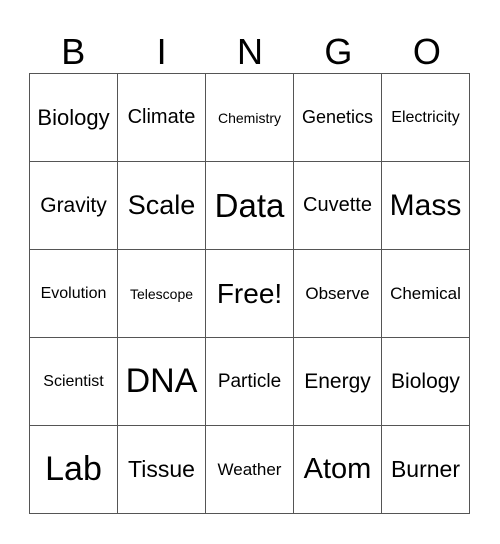 This screenshot has height=544, width=500. I want to click on bingo-cell: Evolution, so click(73, 293).